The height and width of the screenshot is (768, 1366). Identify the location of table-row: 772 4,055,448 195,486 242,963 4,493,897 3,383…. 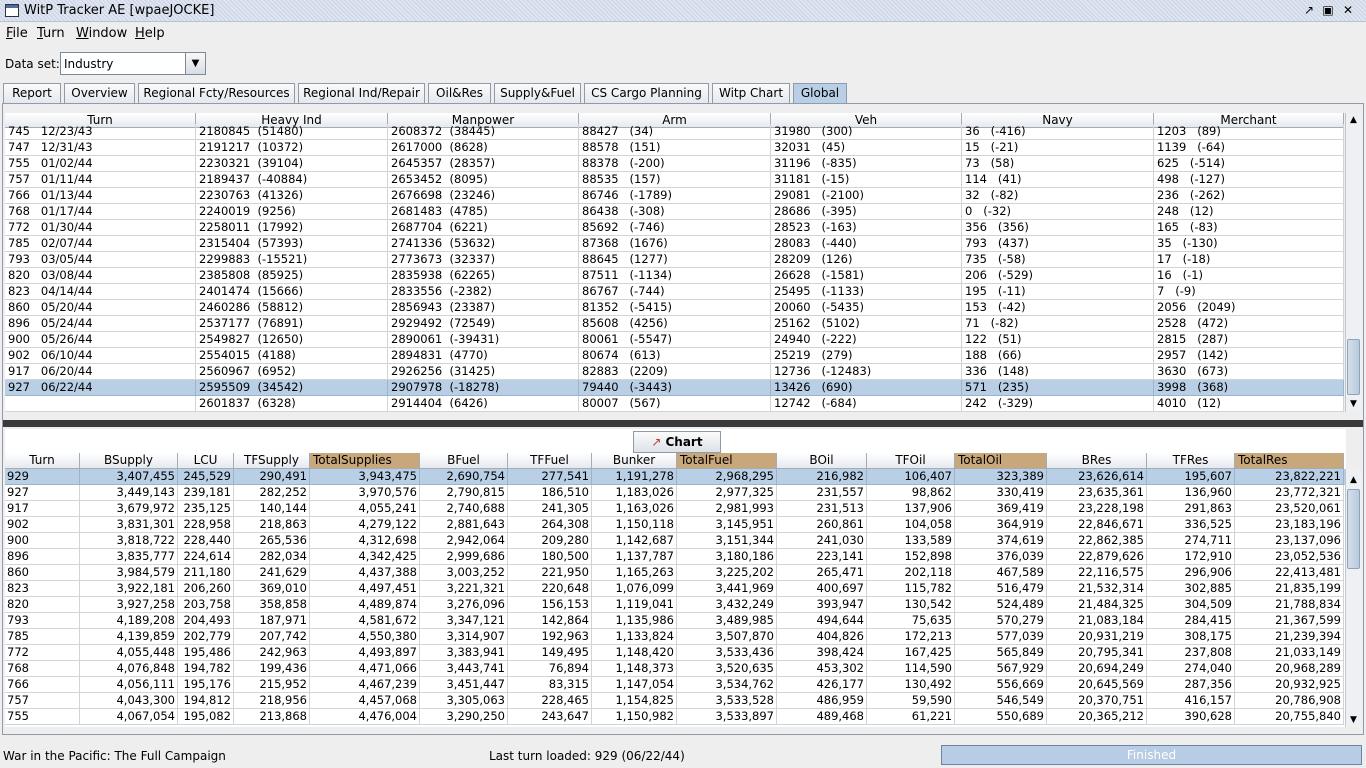
(675, 653).